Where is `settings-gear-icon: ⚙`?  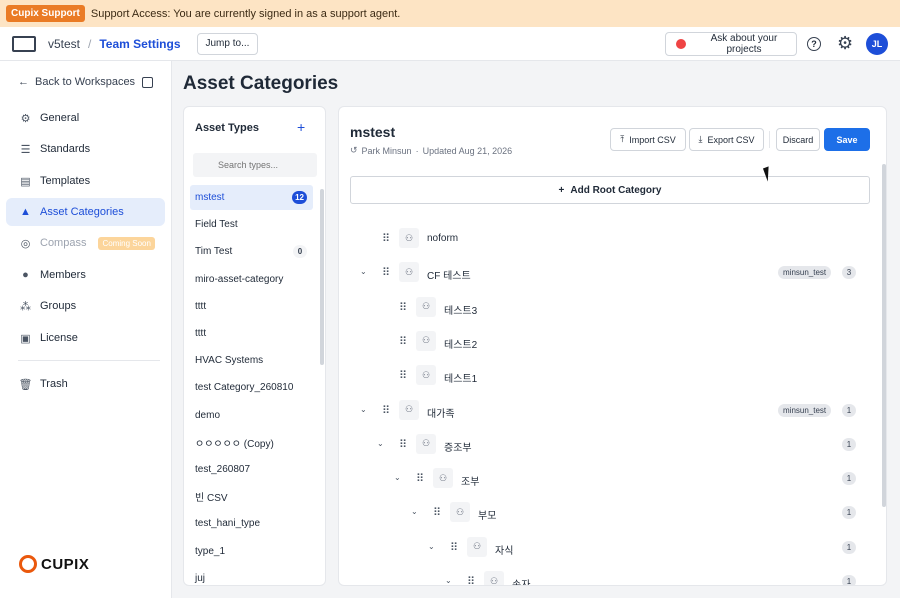 settings-gear-icon: ⚙ is located at coordinates (845, 43).